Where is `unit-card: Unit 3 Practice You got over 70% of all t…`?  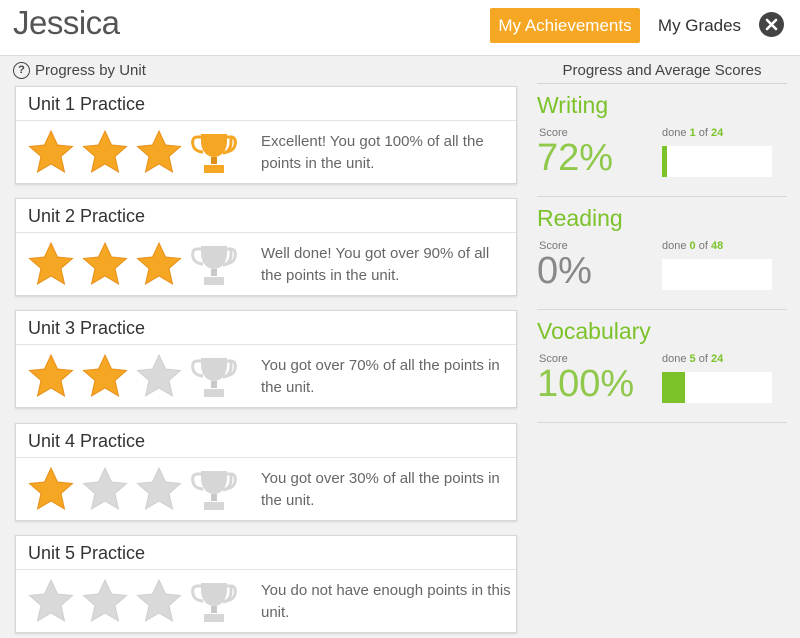
unit-card: Unit 3 Practice You got over 70% of all t… is located at coordinates (266, 359).